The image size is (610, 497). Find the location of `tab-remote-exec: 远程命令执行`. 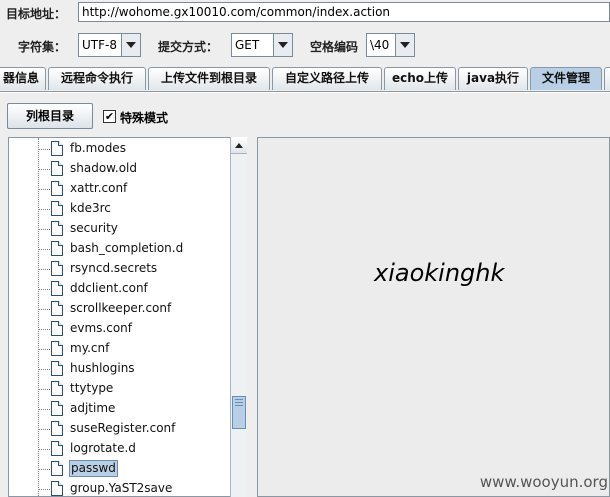

tab-remote-exec: 远程命令执行 is located at coordinates (97, 78).